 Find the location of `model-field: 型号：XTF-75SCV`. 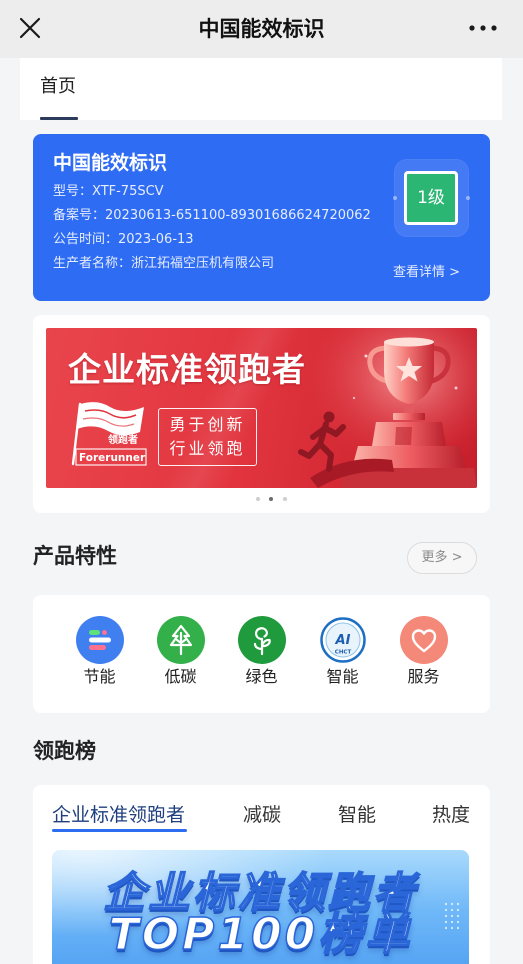

model-field: 型号：XTF-75SCV is located at coordinates (212, 192).